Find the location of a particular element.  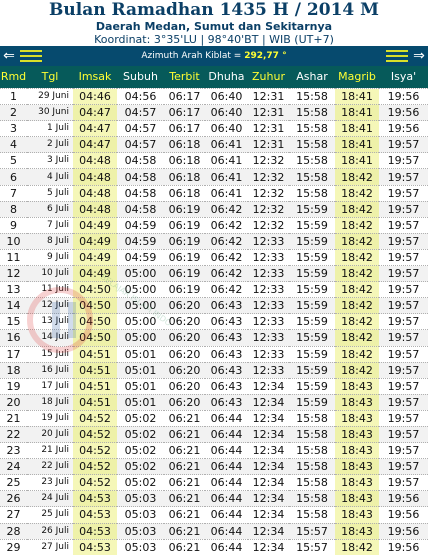

table-cell: 04:59 is located at coordinates (140, 225).